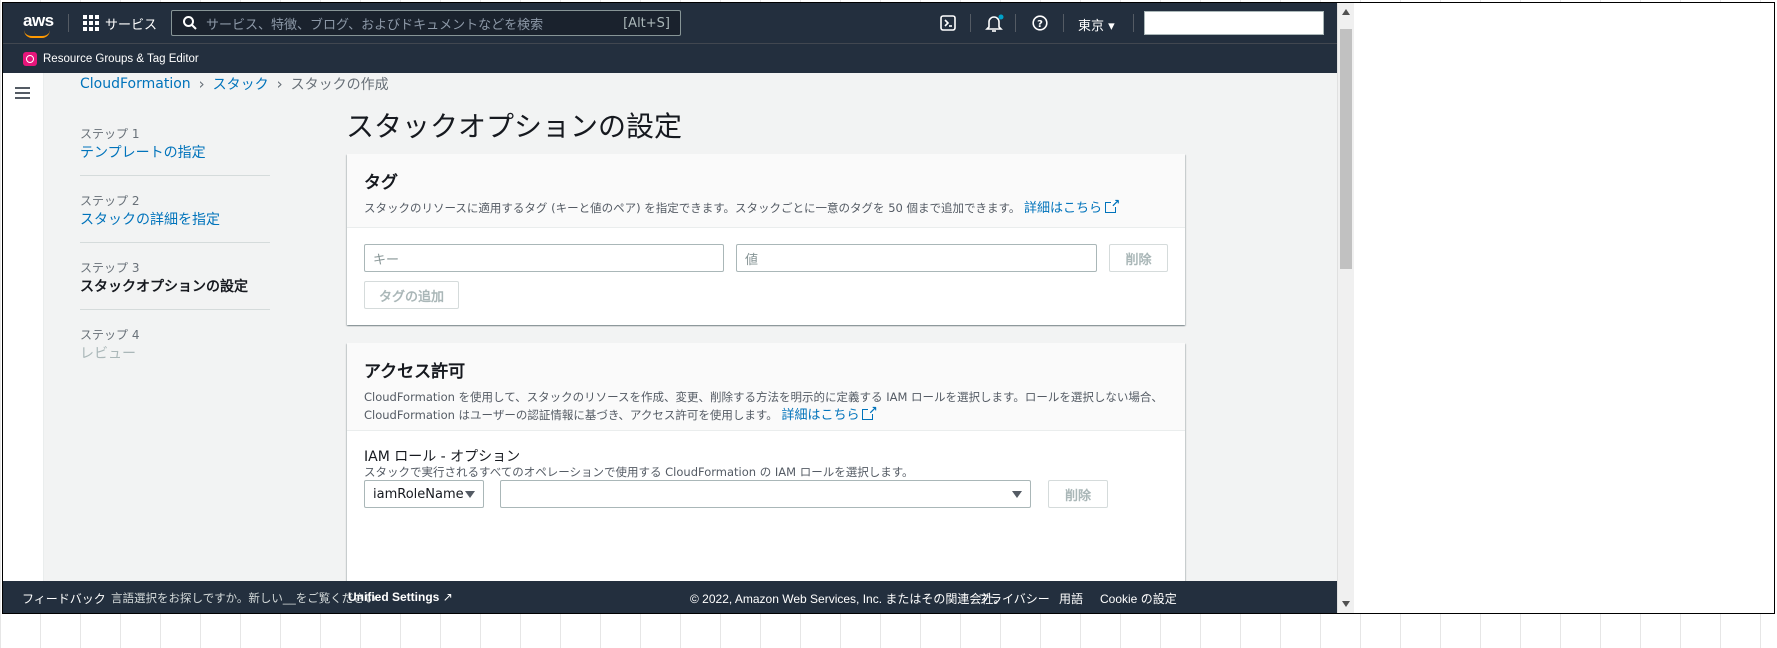 The image size is (1777, 648). I want to click on favorites-bar: Resource Groups & Tag Editor, so click(670, 58).